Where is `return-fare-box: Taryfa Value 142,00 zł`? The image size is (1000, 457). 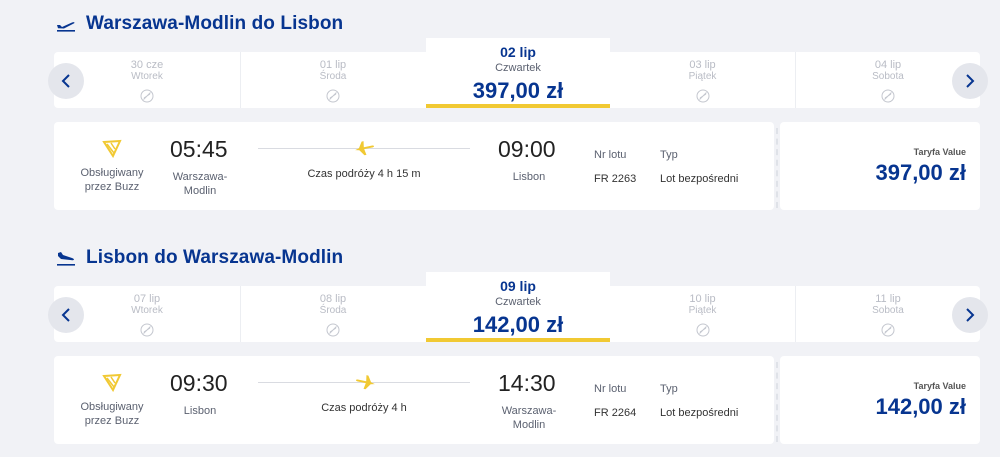
return-fare-box: Taryfa Value 142,00 zł is located at coordinates (880, 400).